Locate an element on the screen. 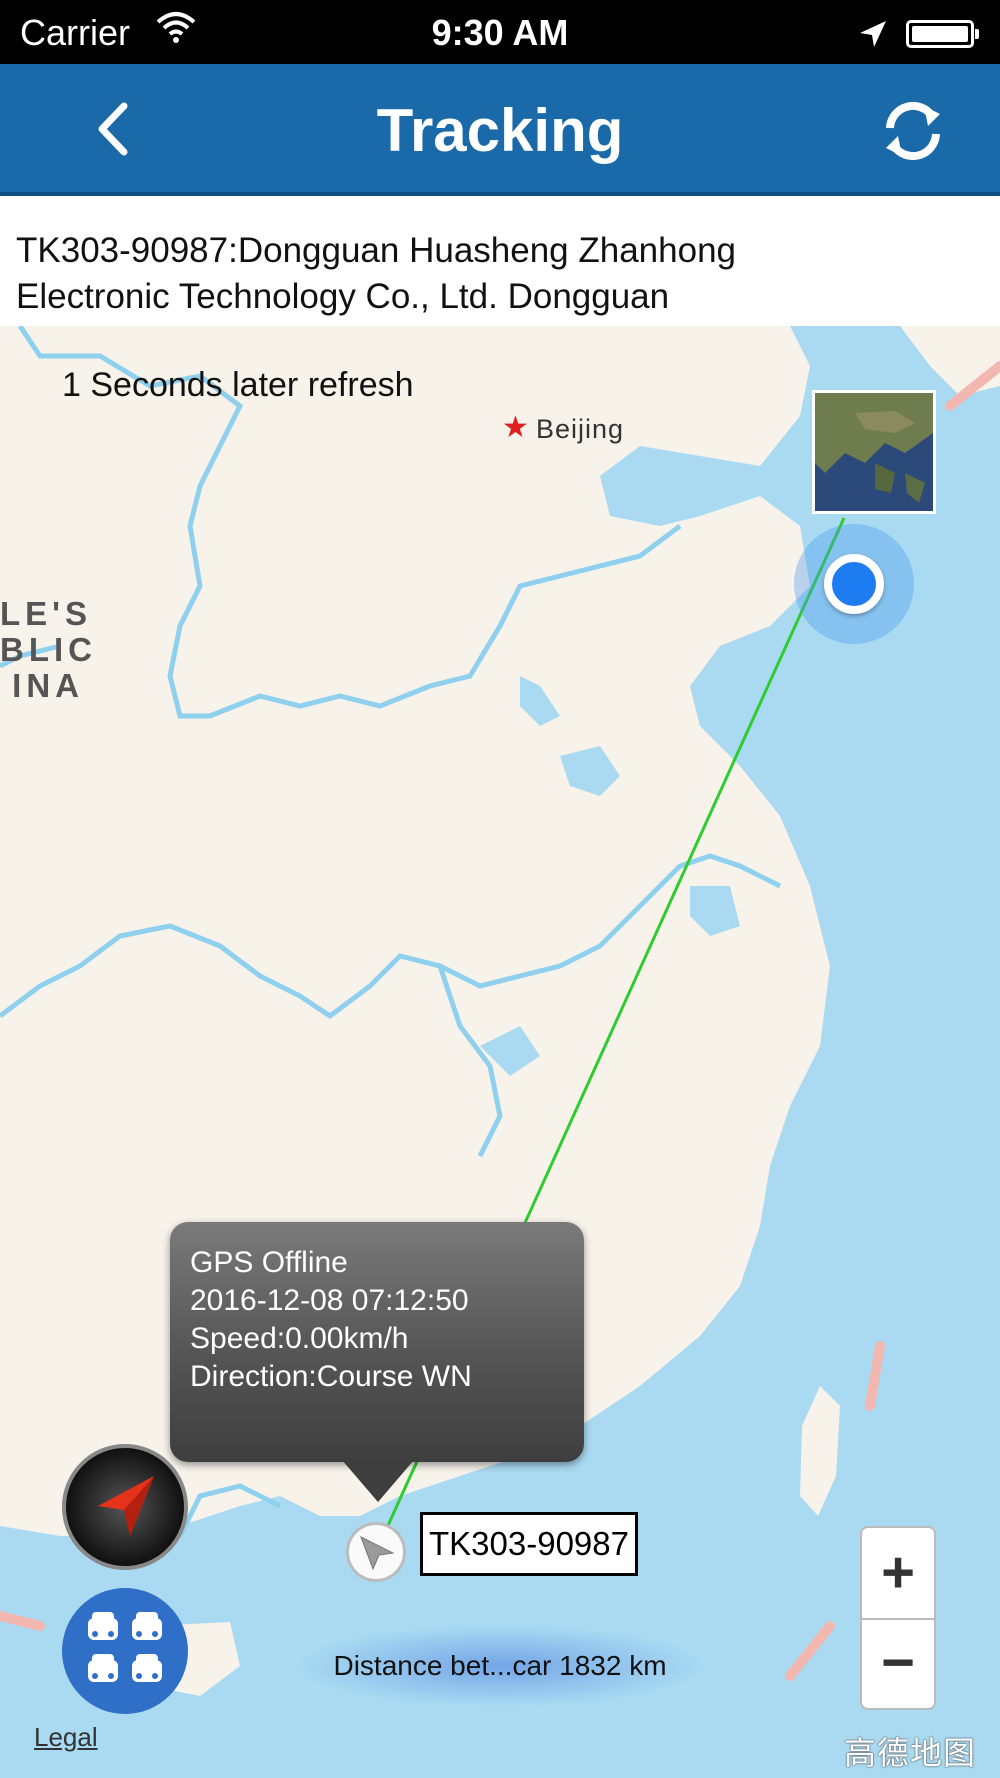  direction-text: Direction:Course WN is located at coordinates (331, 1376).